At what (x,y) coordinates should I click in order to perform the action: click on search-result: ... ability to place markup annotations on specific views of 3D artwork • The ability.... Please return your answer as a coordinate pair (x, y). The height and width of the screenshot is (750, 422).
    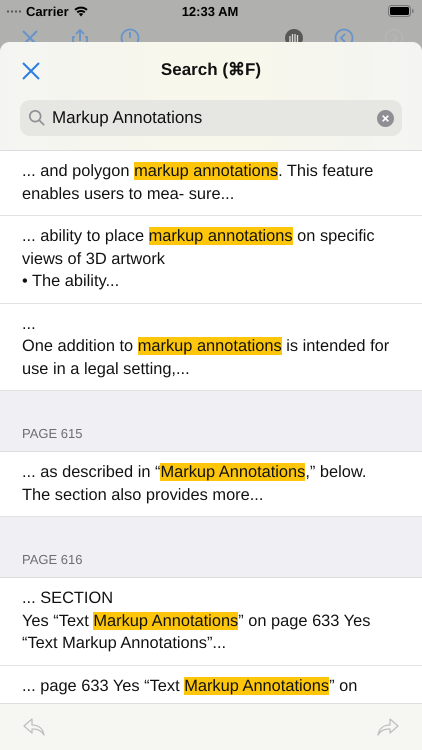
    Looking at the image, I should click on (207, 258).